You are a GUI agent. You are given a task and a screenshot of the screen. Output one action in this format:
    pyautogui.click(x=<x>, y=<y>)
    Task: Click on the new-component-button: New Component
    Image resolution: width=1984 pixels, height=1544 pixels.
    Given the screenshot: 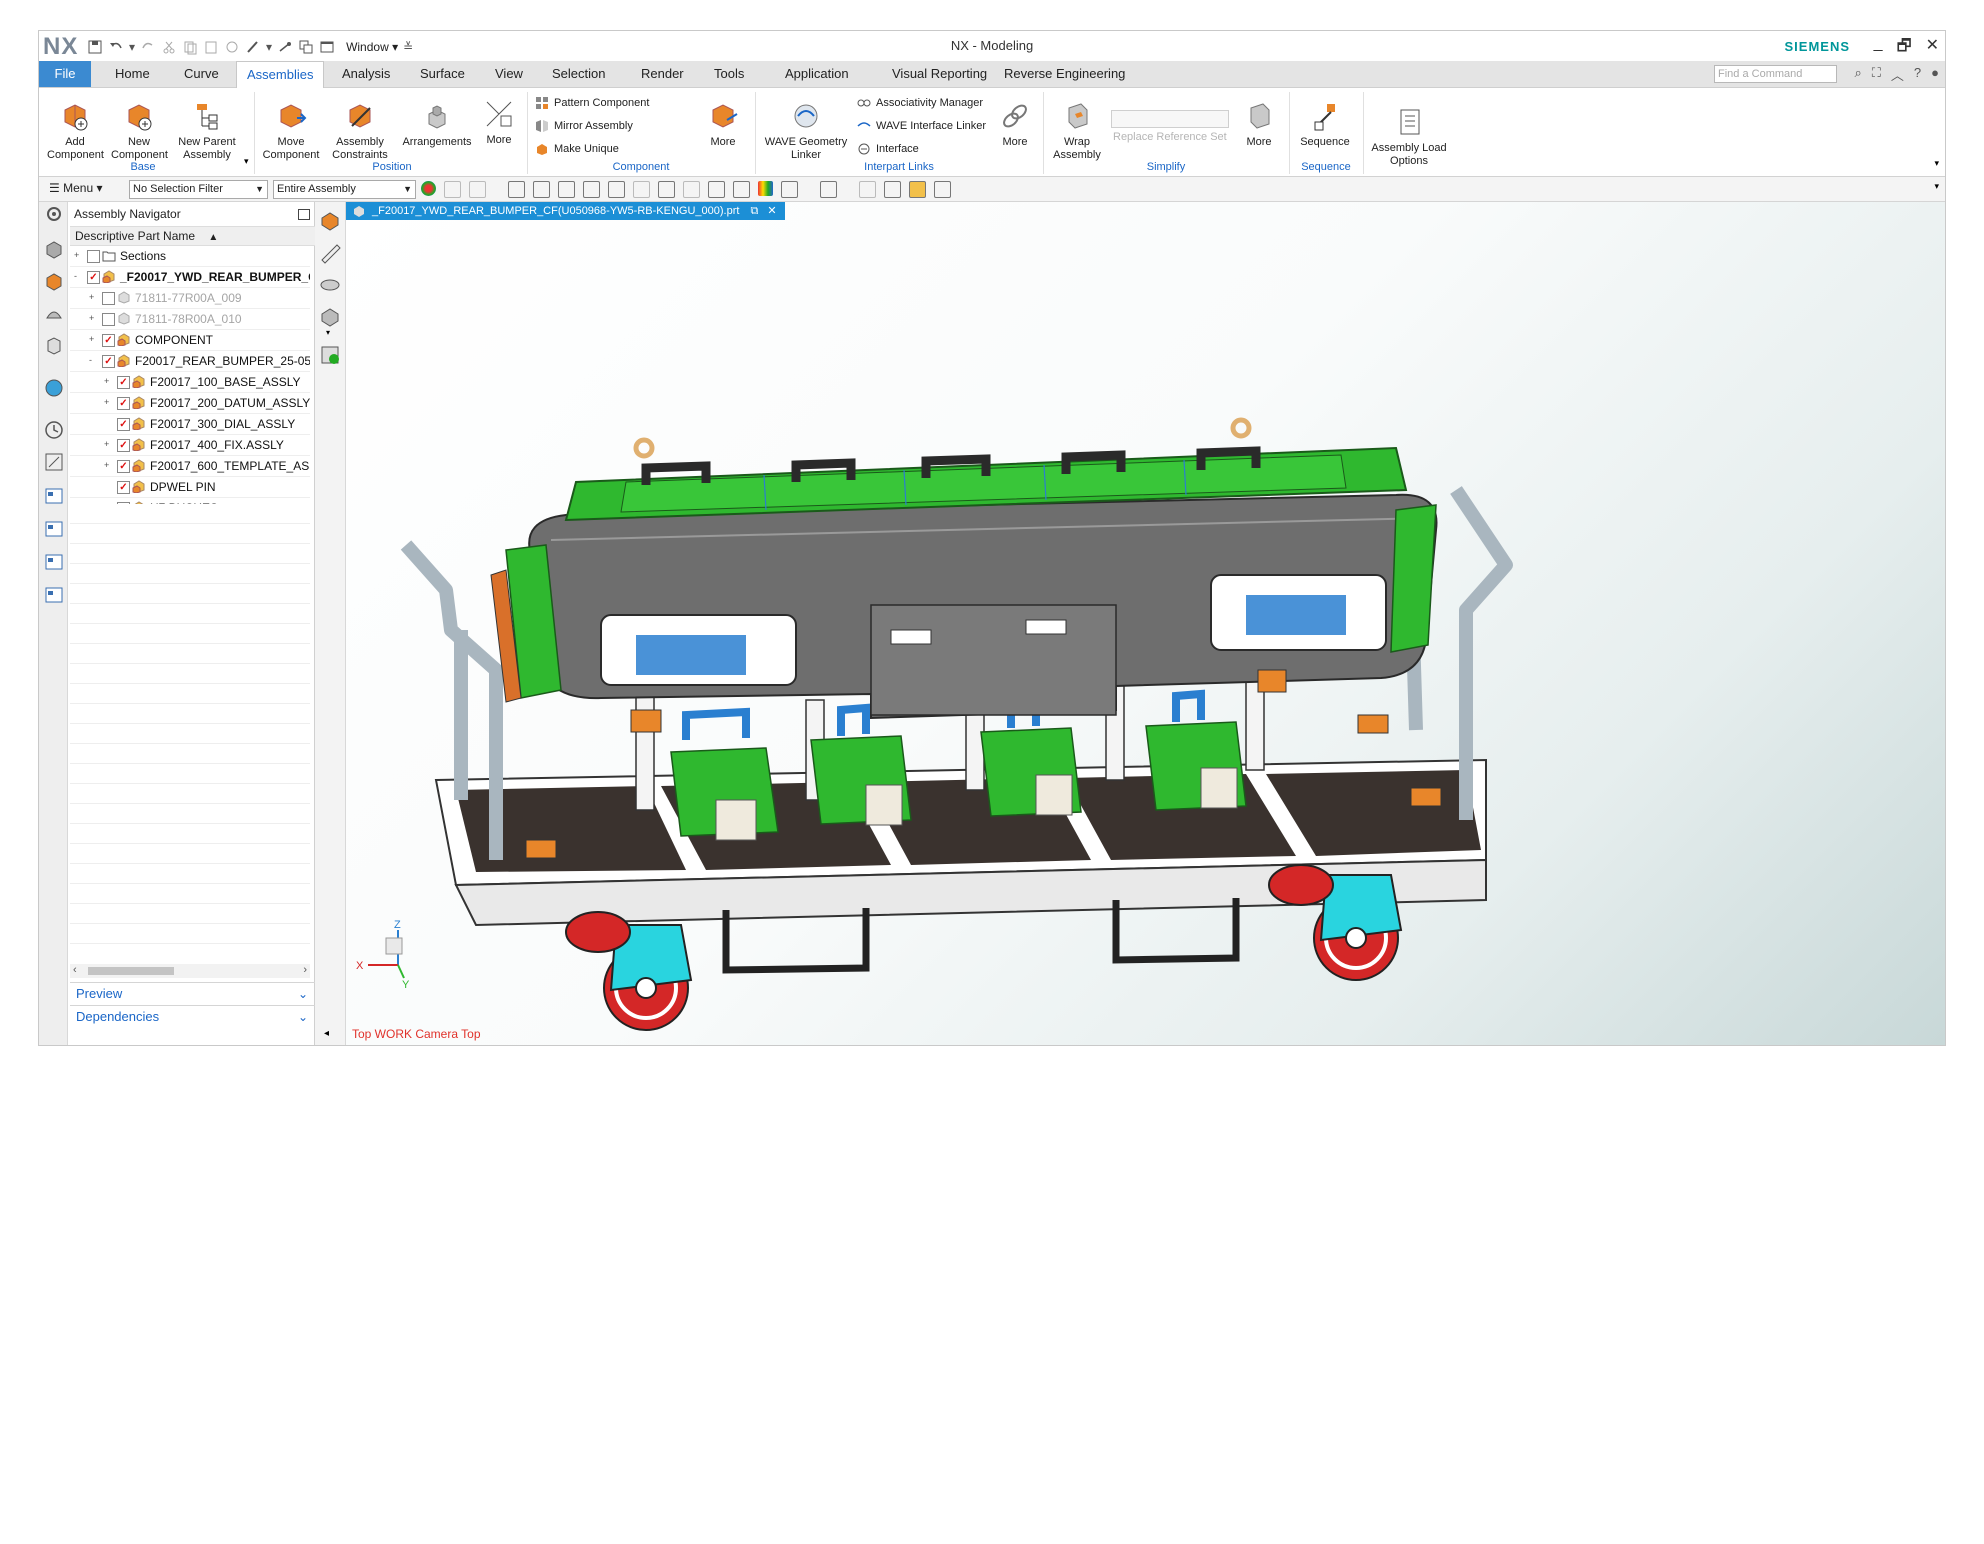 What is the action you would take?
    pyautogui.click(x=139, y=131)
    